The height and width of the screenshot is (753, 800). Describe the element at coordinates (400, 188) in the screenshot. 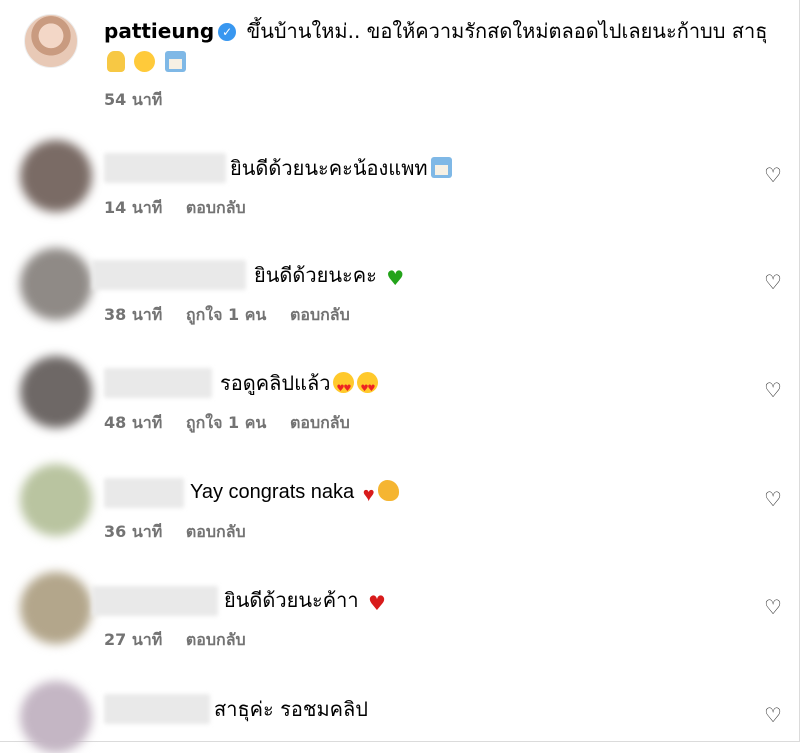

I see `comment-item: ยินดีด้วยนะคะน้องแพท 14 นาที ตอบกลับ ♡` at that location.